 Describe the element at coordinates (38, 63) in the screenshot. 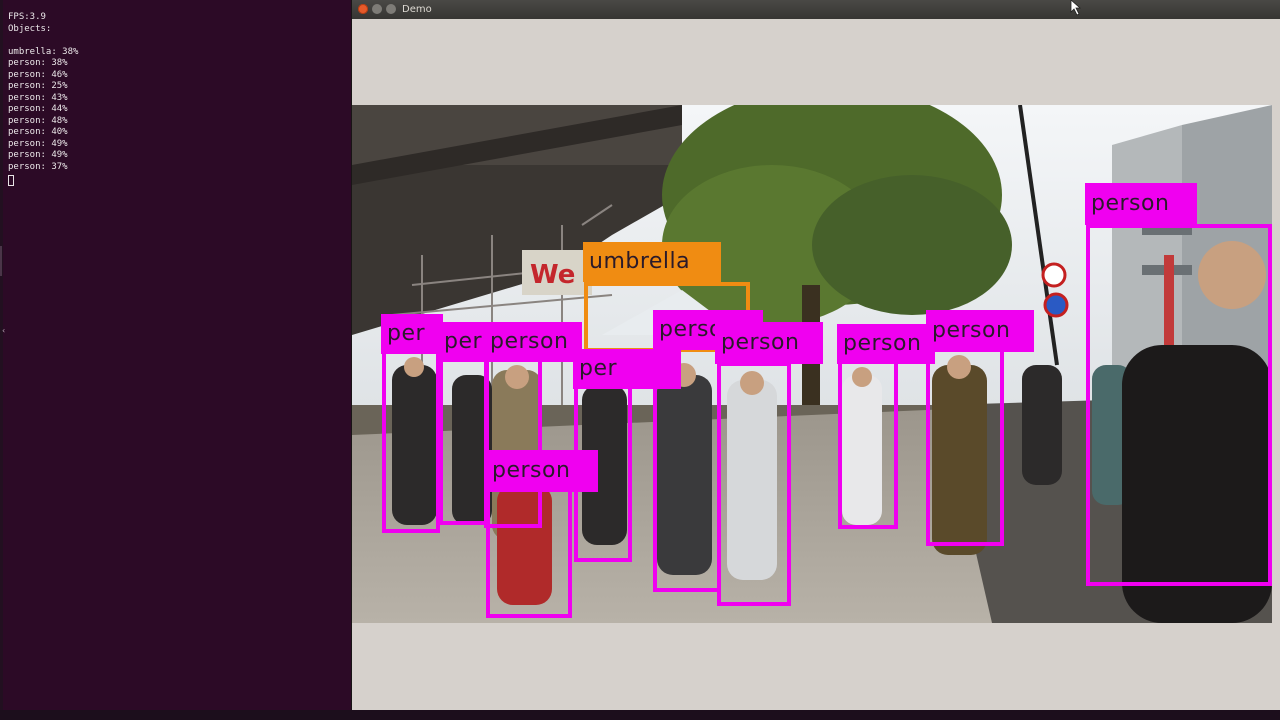

I see `terminal-line: person: 38%` at that location.